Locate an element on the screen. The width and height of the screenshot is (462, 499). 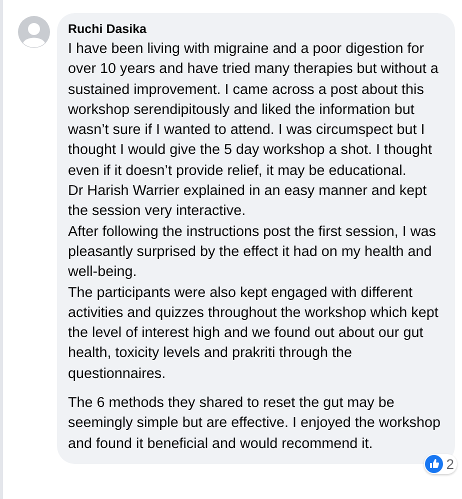
comment-text: After following the instructions post the first session, I was pleasantly surprised by the effect it had on my health and well-being. is located at coordinates (252, 252).